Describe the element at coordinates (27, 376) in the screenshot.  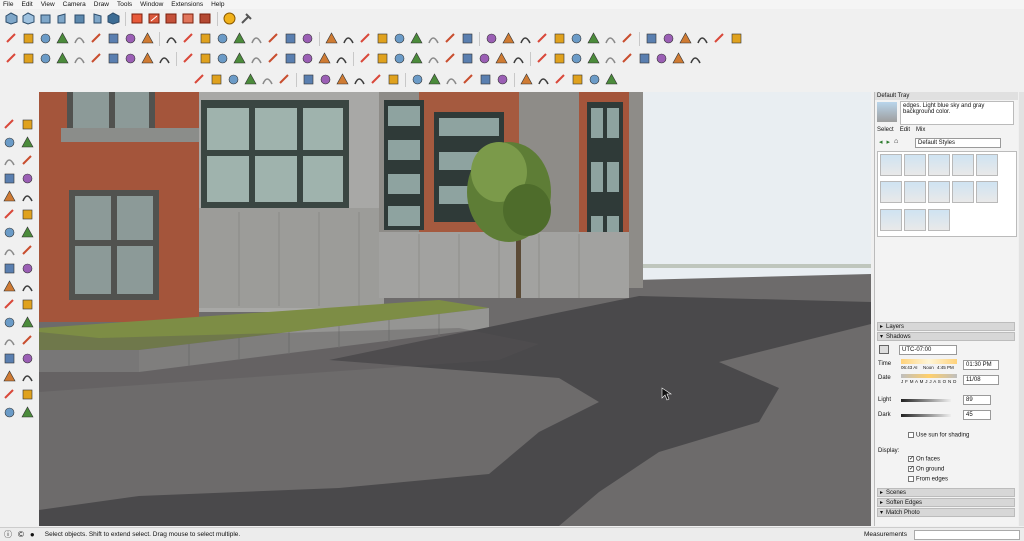
I see `previous-icon` at that location.